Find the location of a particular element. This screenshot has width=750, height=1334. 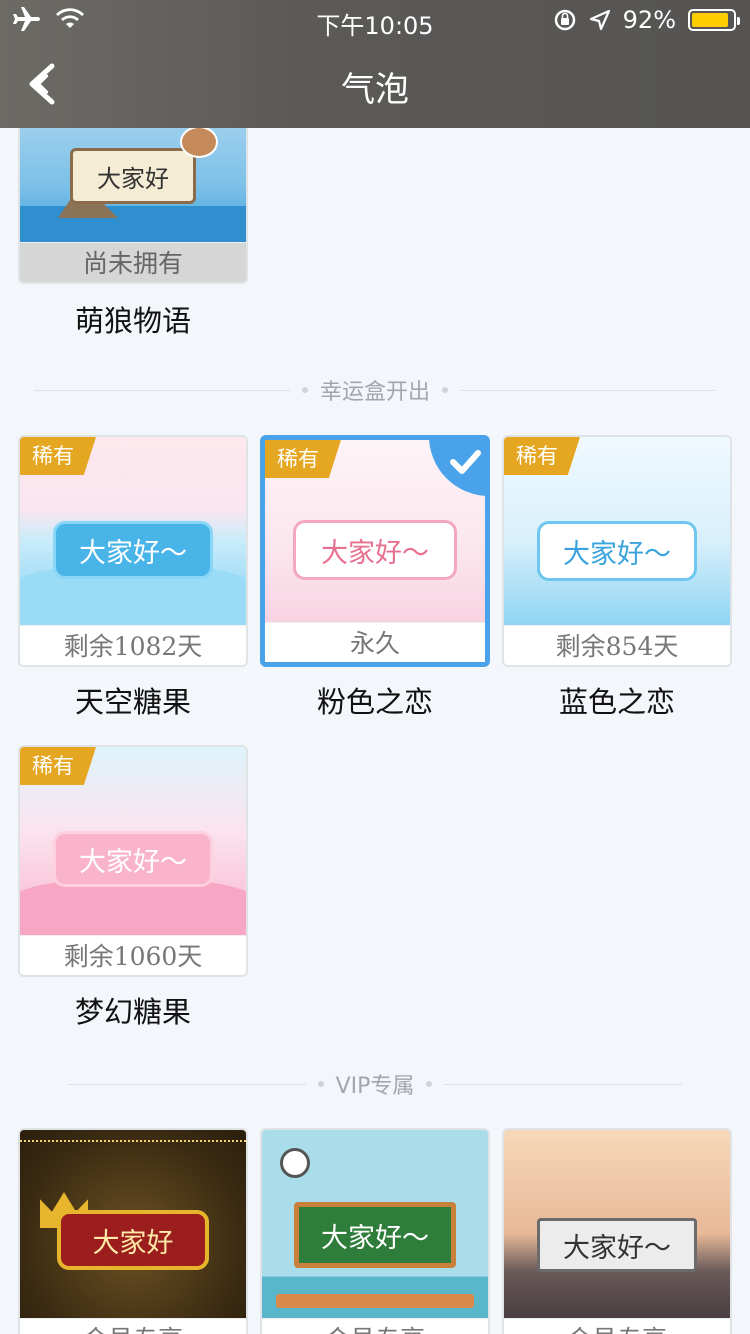

section-title: 幸运盒开出 is located at coordinates (375, 392).